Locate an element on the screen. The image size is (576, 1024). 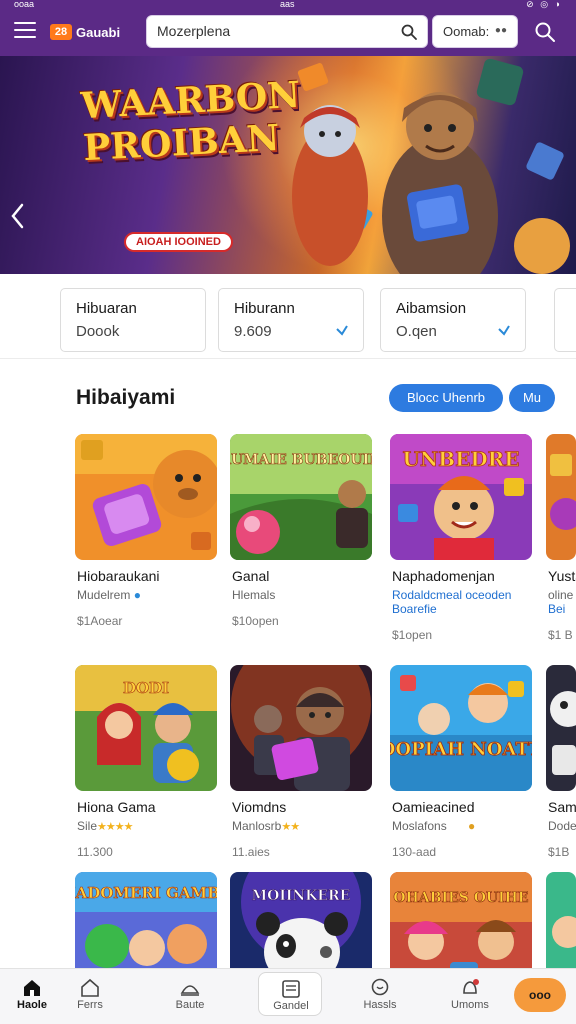
status-bar: ooaa aas ⊘ ◎ ◑ is located at coordinates (288, 5).